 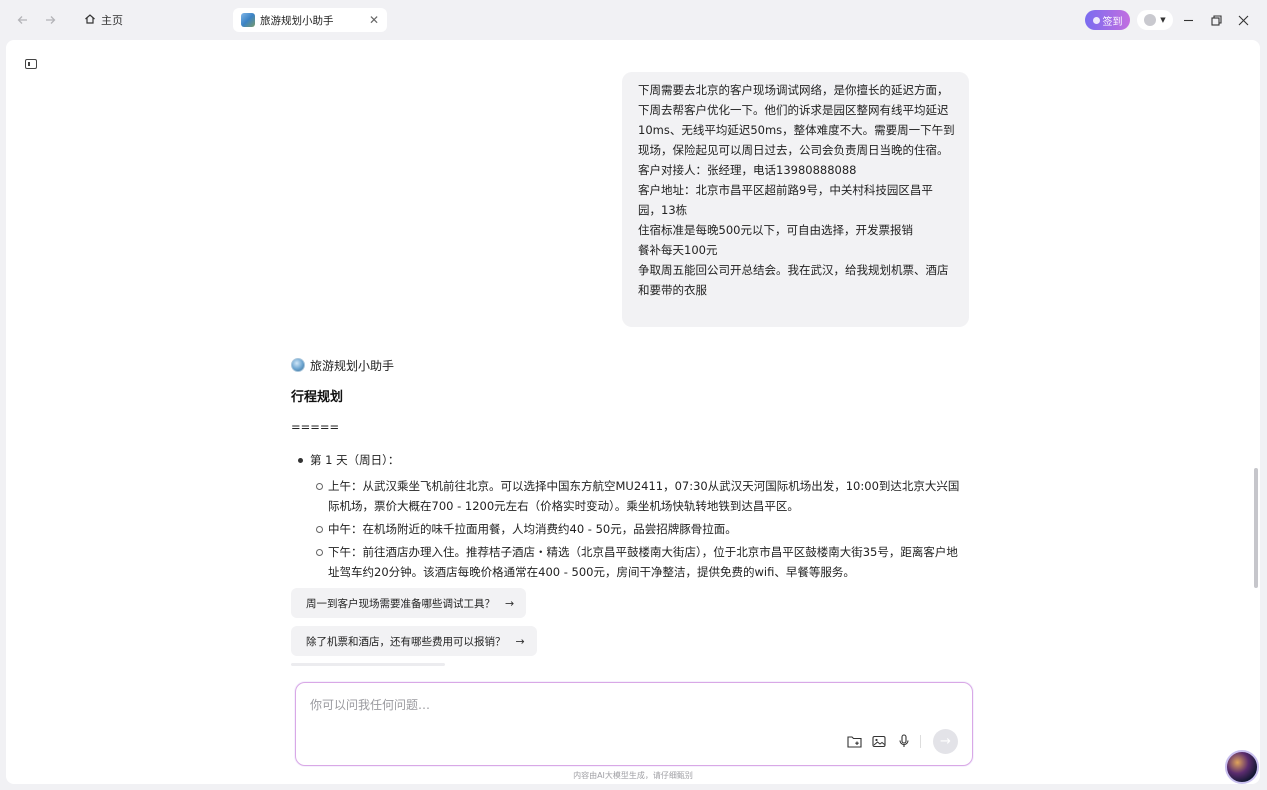 What do you see at coordinates (634, 724) in the screenshot?
I see `chat-input-box: →` at bounding box center [634, 724].